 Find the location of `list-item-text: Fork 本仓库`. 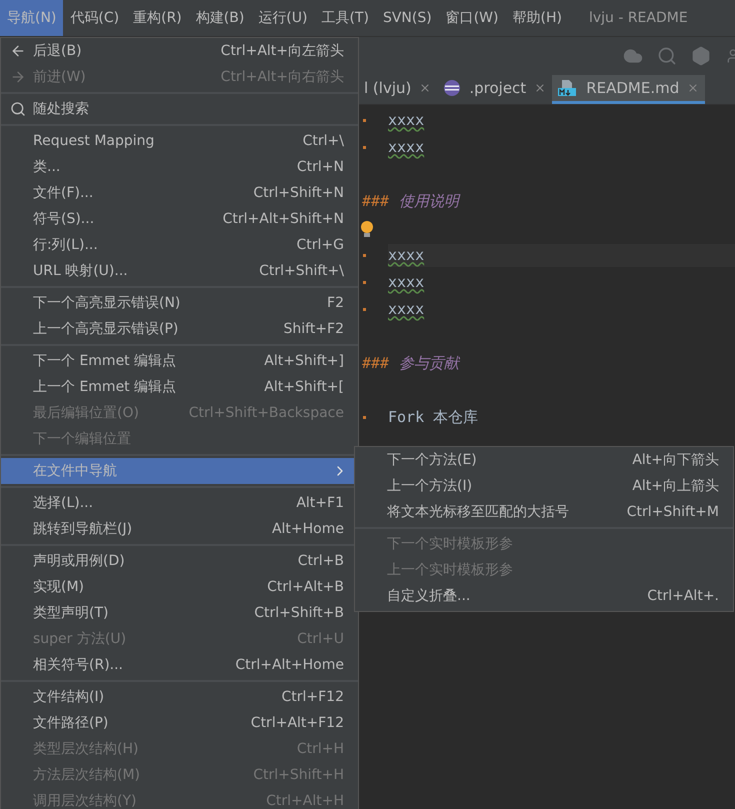

list-item-text: Fork 本仓库 is located at coordinates (434, 417).